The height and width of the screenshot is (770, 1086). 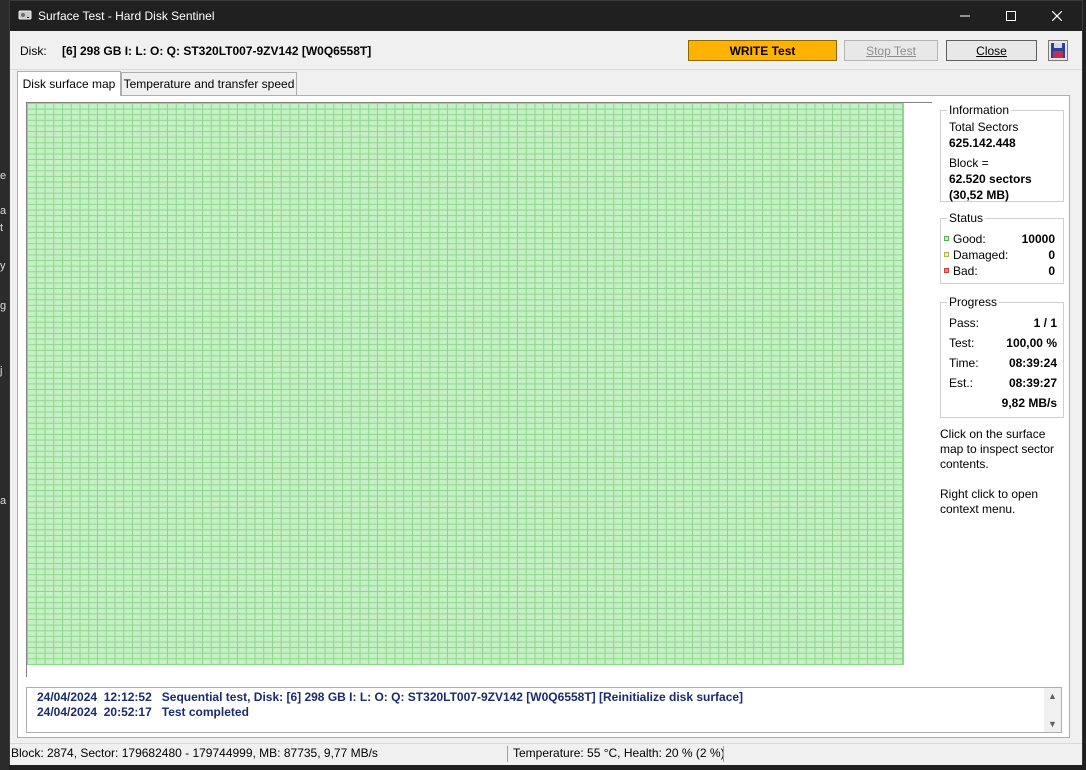 What do you see at coordinates (1045, 323) in the screenshot?
I see `pass-value: 1 / 1` at bounding box center [1045, 323].